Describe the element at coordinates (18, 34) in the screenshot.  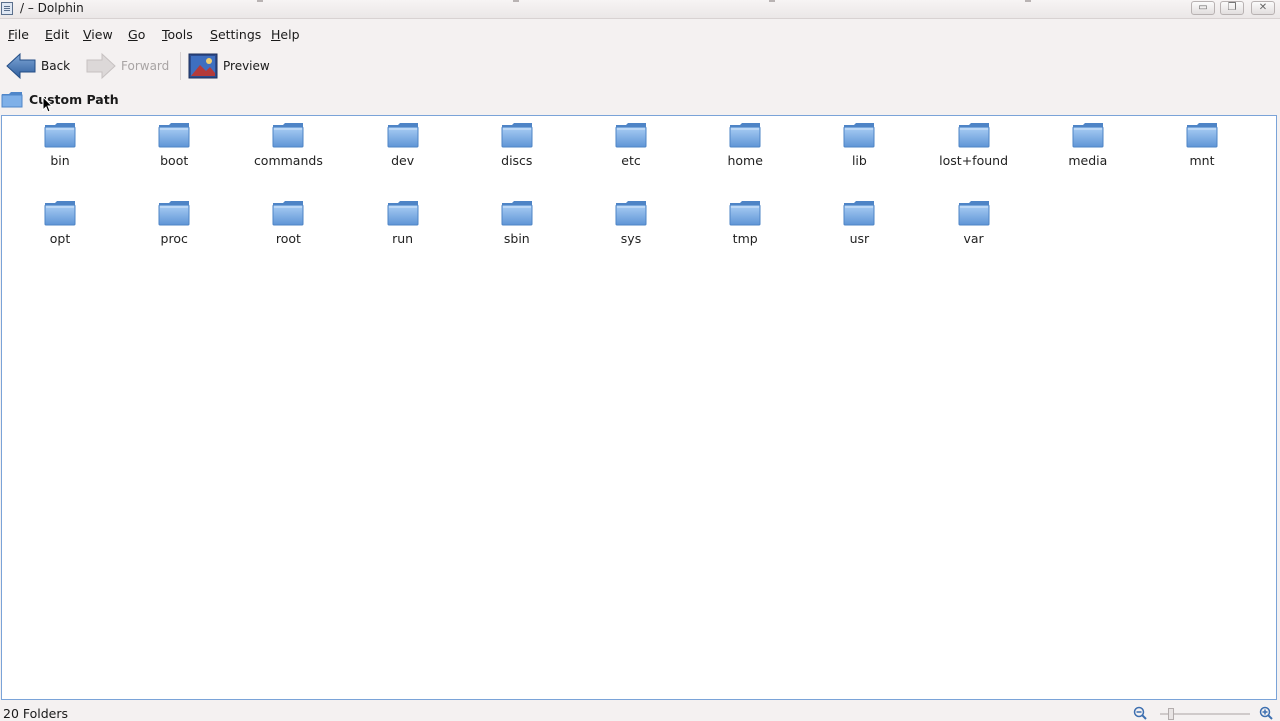
I see `menu-file: File` at that location.